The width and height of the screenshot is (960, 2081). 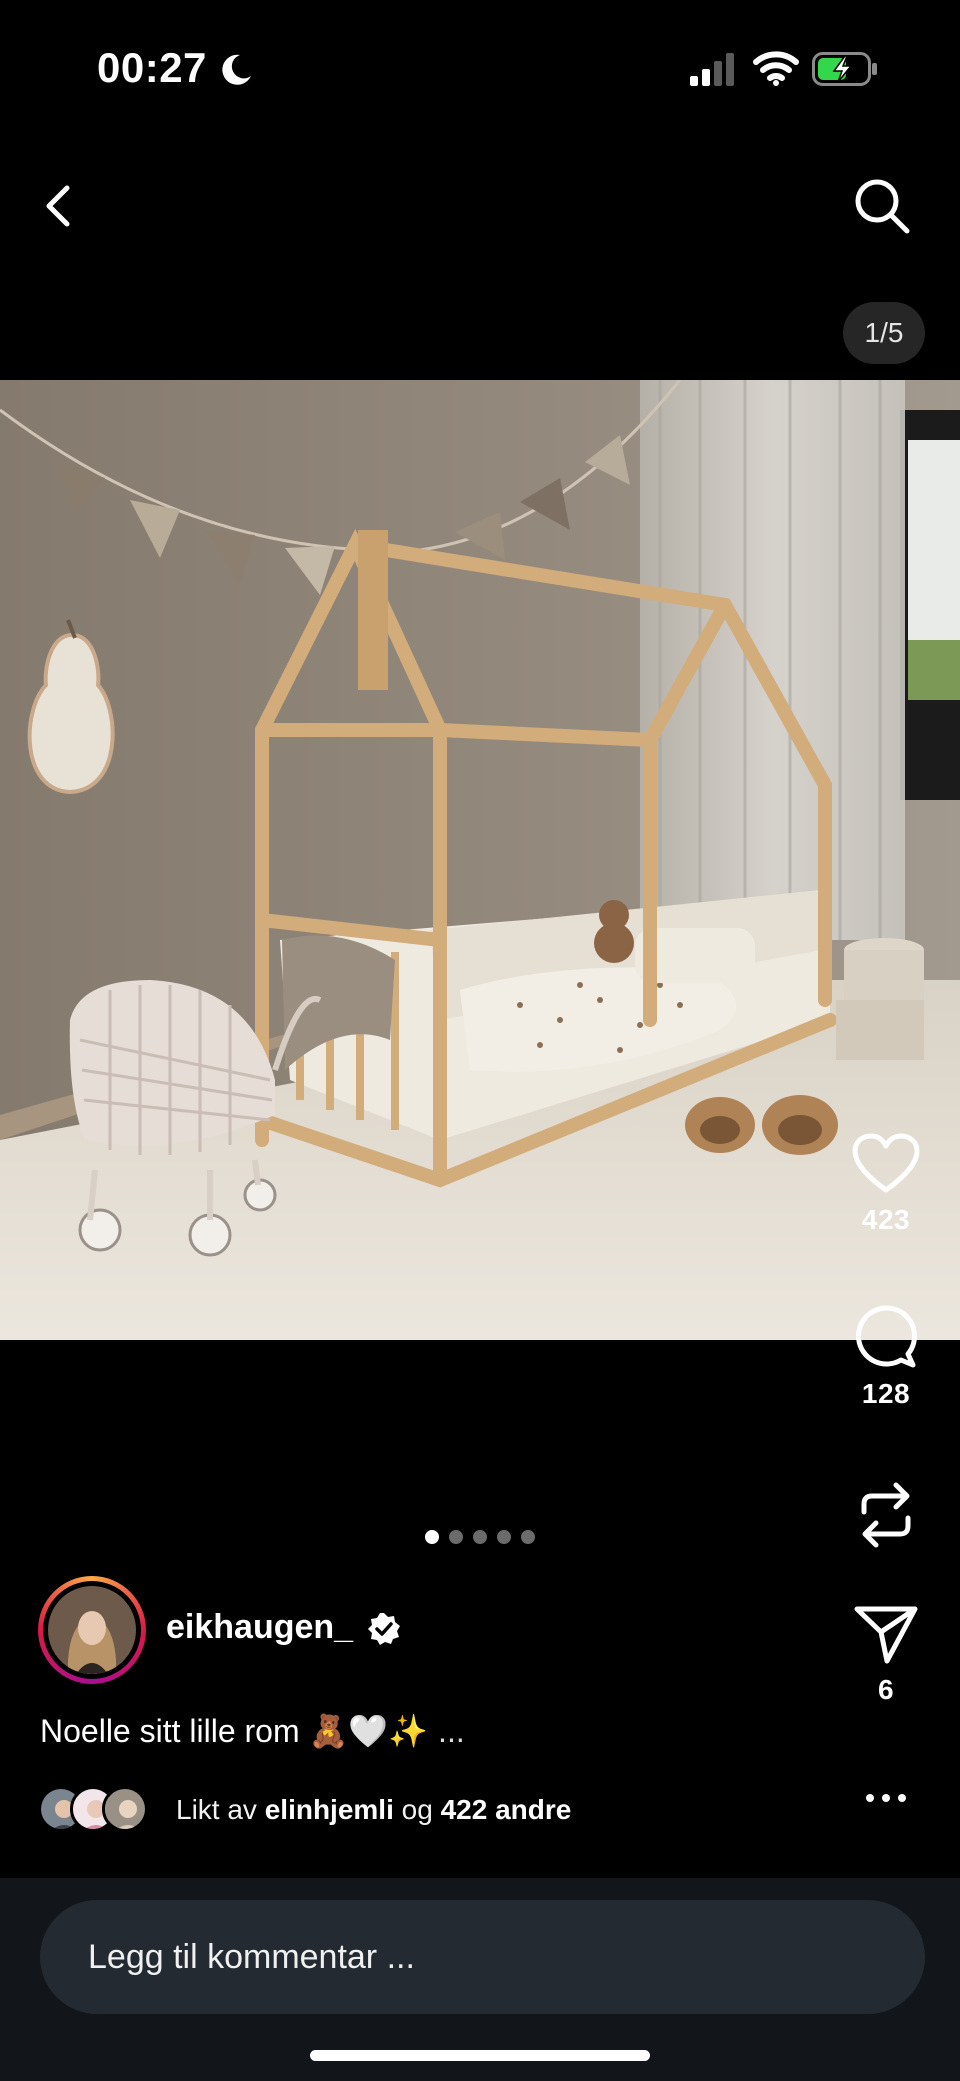 I want to click on moon-icon, so click(x=236, y=69).